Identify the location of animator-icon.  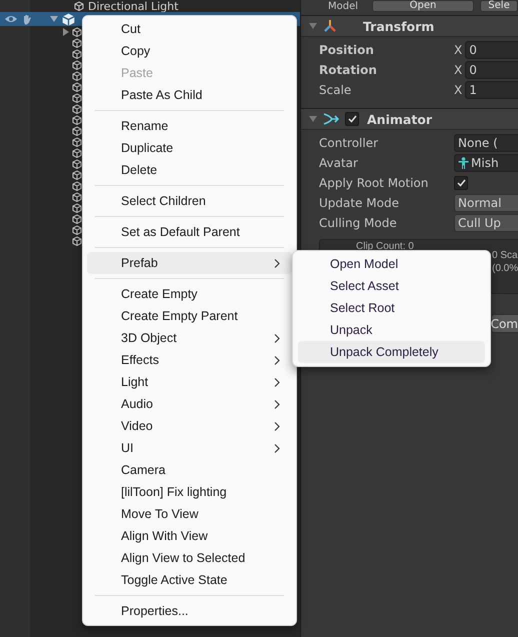
(331, 119).